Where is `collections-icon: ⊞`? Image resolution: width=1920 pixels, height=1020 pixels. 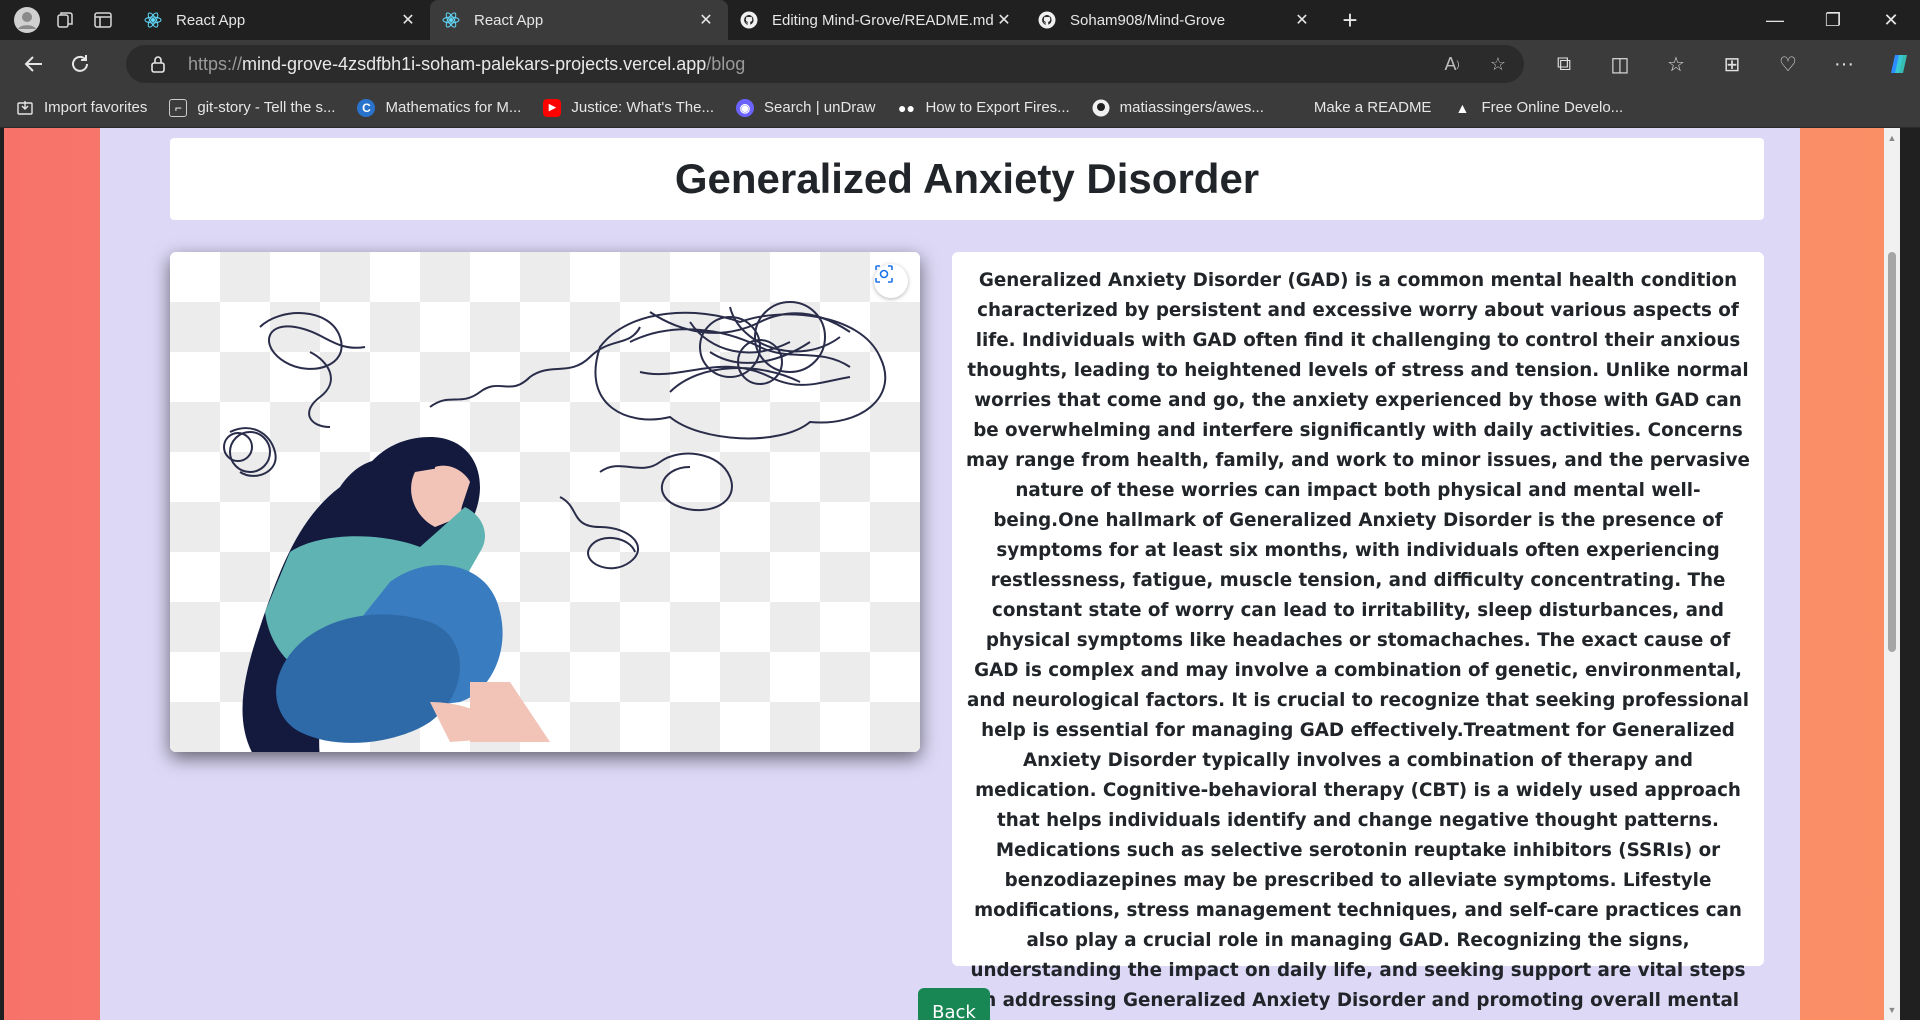 collections-icon: ⊞ is located at coordinates (1732, 64).